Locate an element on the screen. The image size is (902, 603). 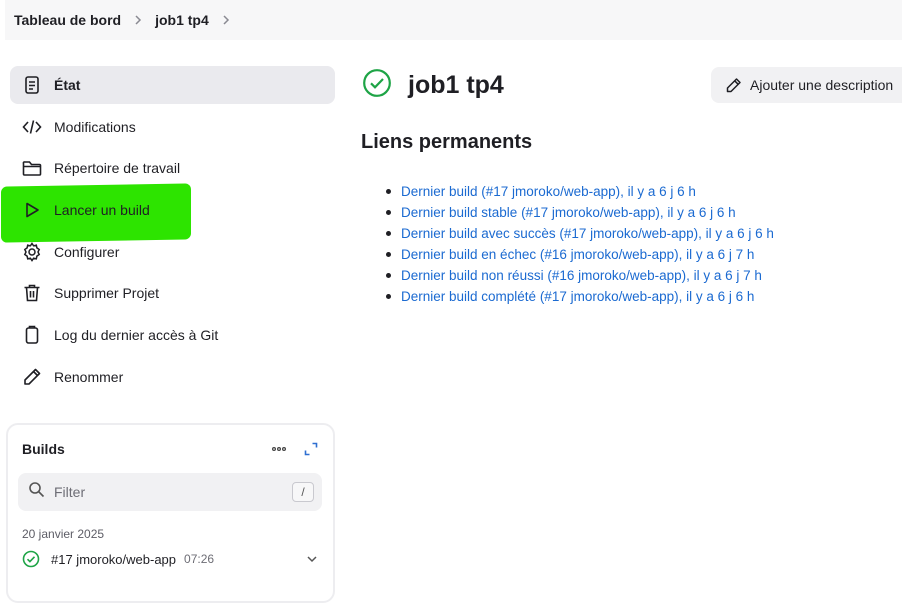
document-icon is located at coordinates (32, 85).